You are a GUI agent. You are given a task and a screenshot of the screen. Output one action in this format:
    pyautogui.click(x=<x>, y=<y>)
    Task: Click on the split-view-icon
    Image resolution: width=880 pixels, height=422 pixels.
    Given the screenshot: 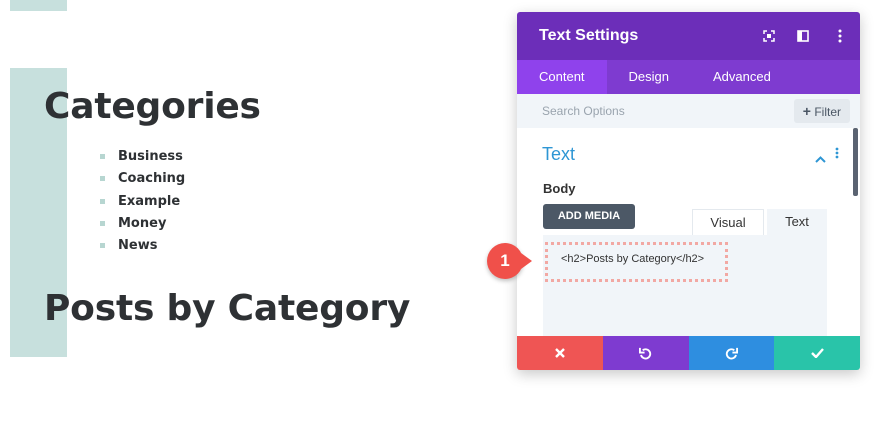 What is the action you would take?
    pyautogui.click(x=803, y=36)
    